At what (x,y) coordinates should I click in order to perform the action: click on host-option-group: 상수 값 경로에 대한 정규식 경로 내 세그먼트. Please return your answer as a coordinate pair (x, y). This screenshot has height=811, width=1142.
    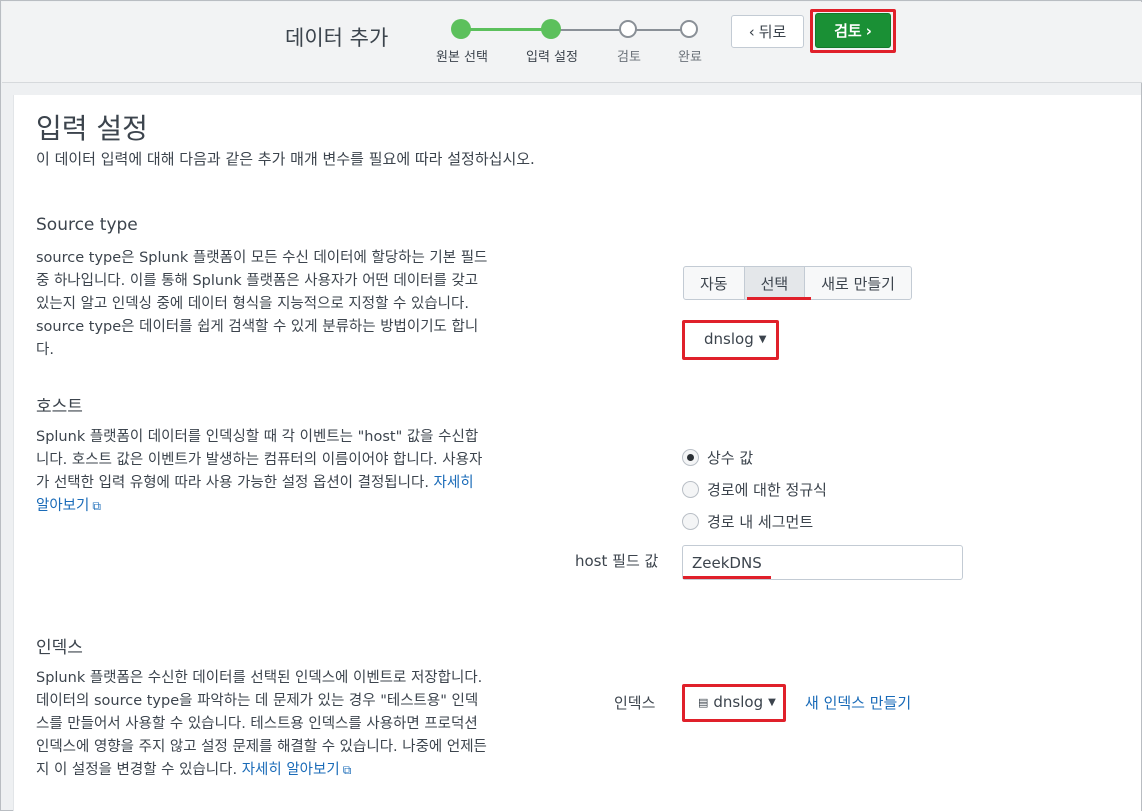
    Looking at the image, I should click on (754, 489).